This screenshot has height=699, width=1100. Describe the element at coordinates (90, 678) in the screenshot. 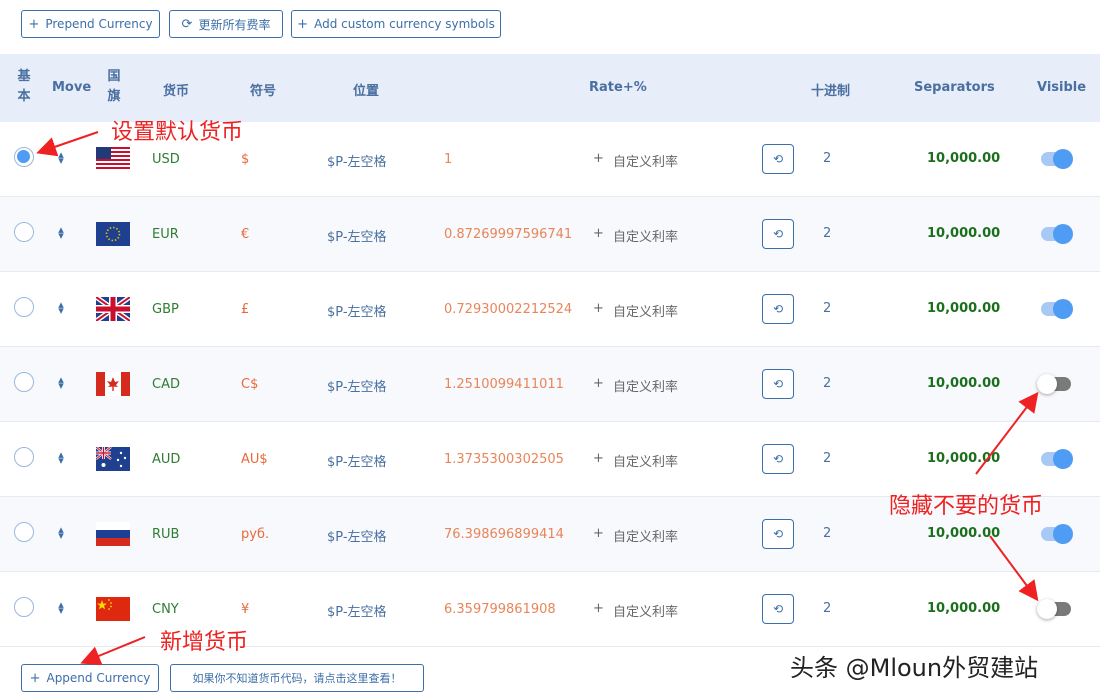

I see `append-currency-button: + Append Currency` at that location.